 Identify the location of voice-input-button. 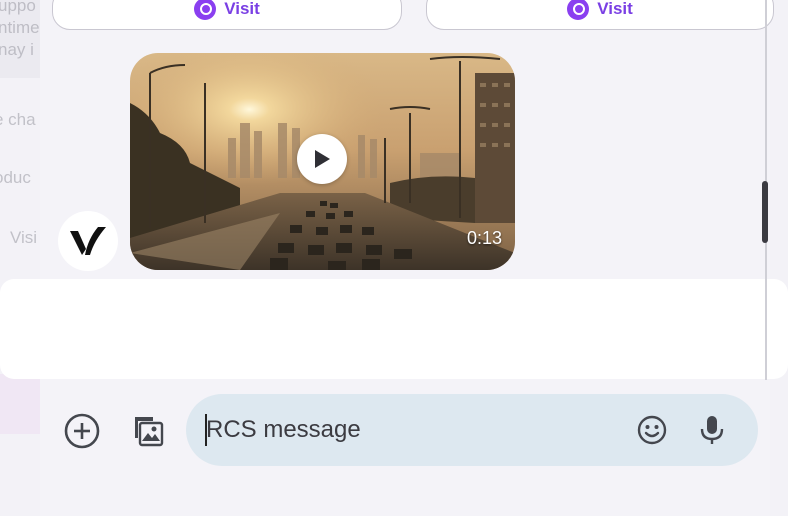
(712, 430).